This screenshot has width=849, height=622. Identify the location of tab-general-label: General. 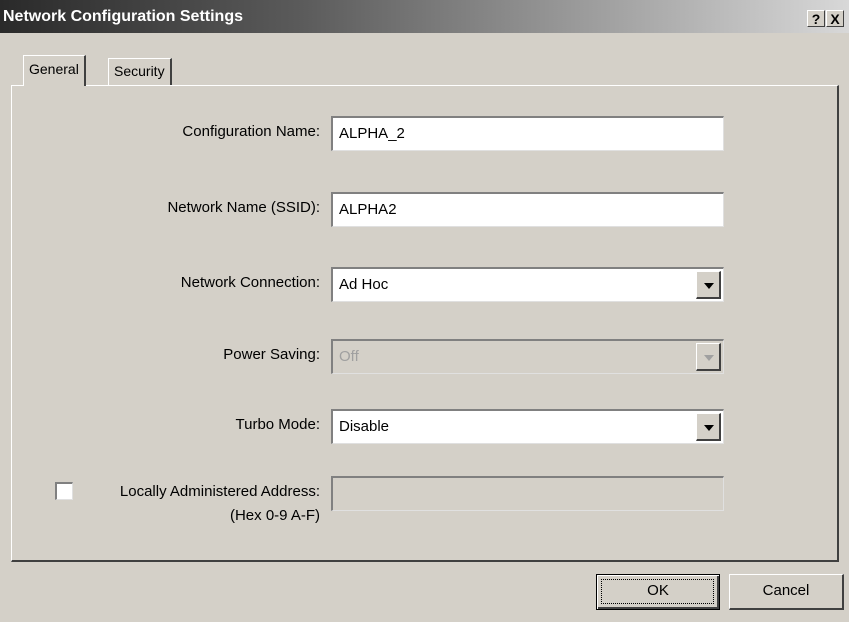
(54, 69).